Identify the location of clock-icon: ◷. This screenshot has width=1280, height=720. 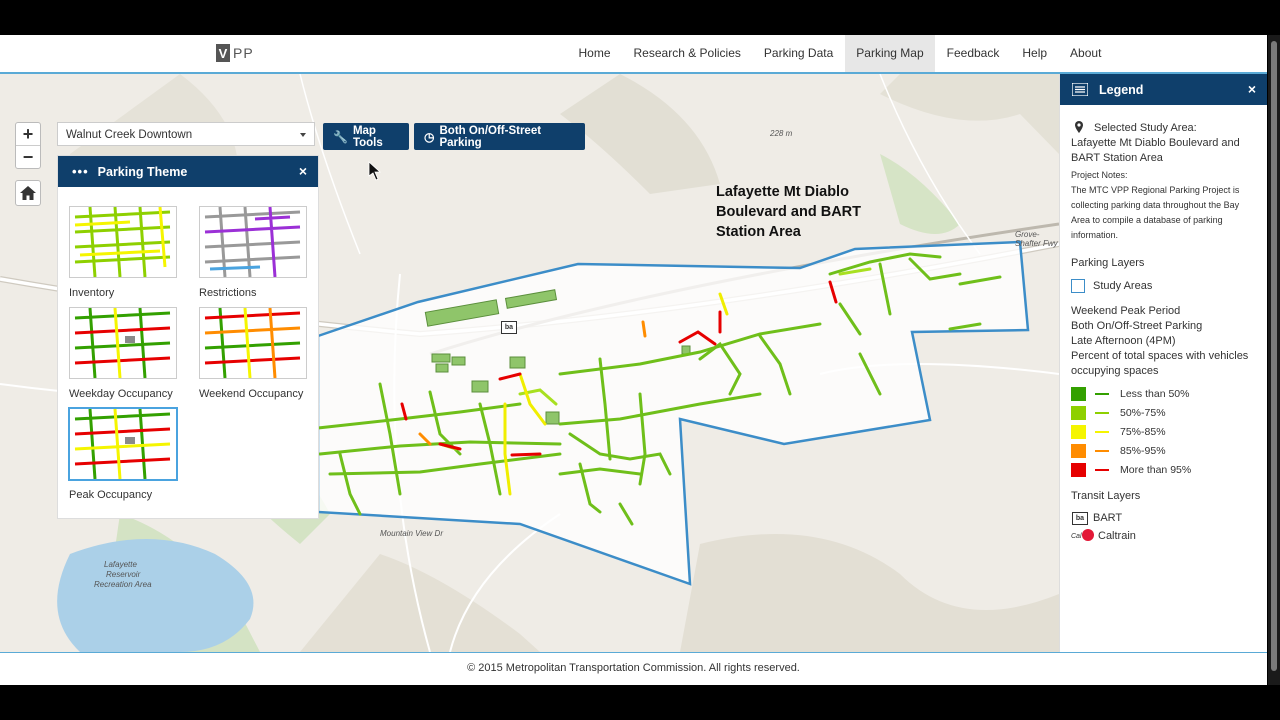
(429, 136).